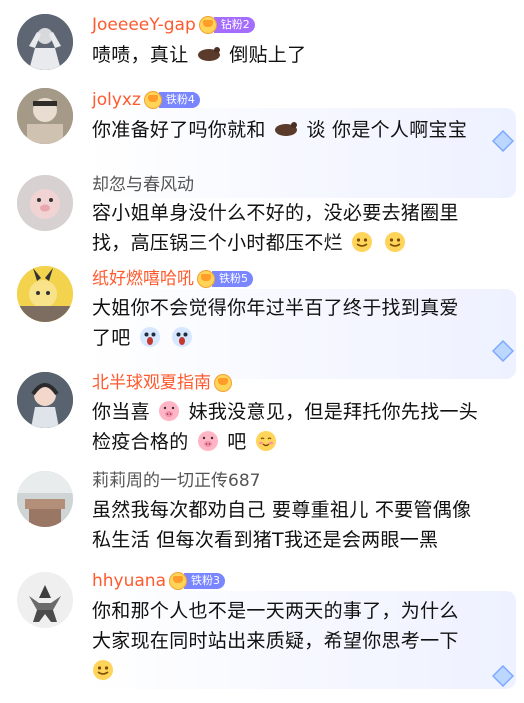  Describe the element at coordinates (116, 100) in the screenshot. I see `username: jolyxz` at that location.